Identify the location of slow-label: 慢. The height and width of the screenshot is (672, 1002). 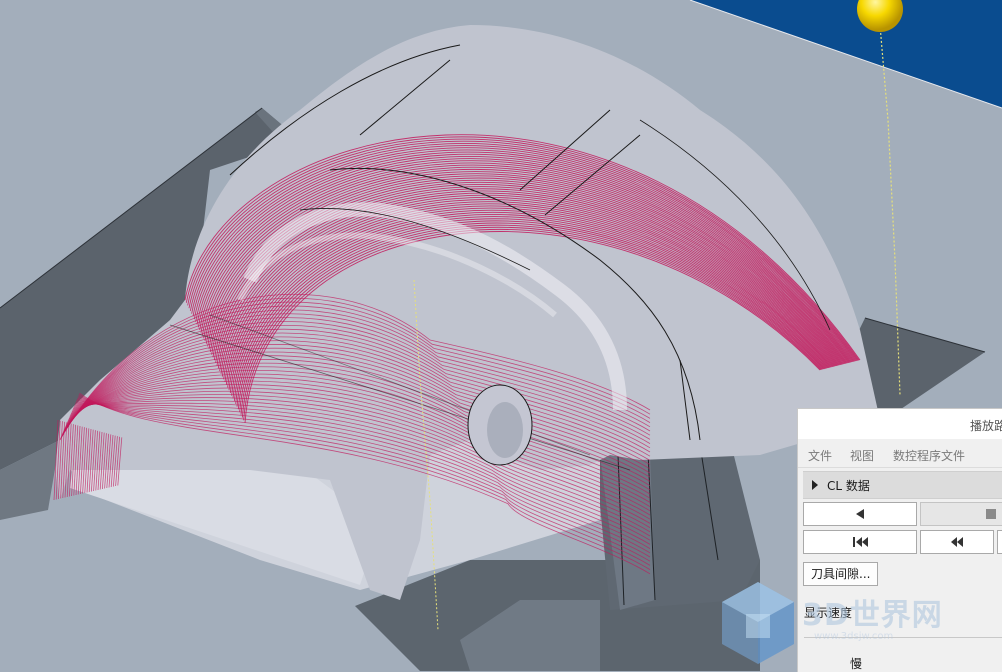
(856, 664).